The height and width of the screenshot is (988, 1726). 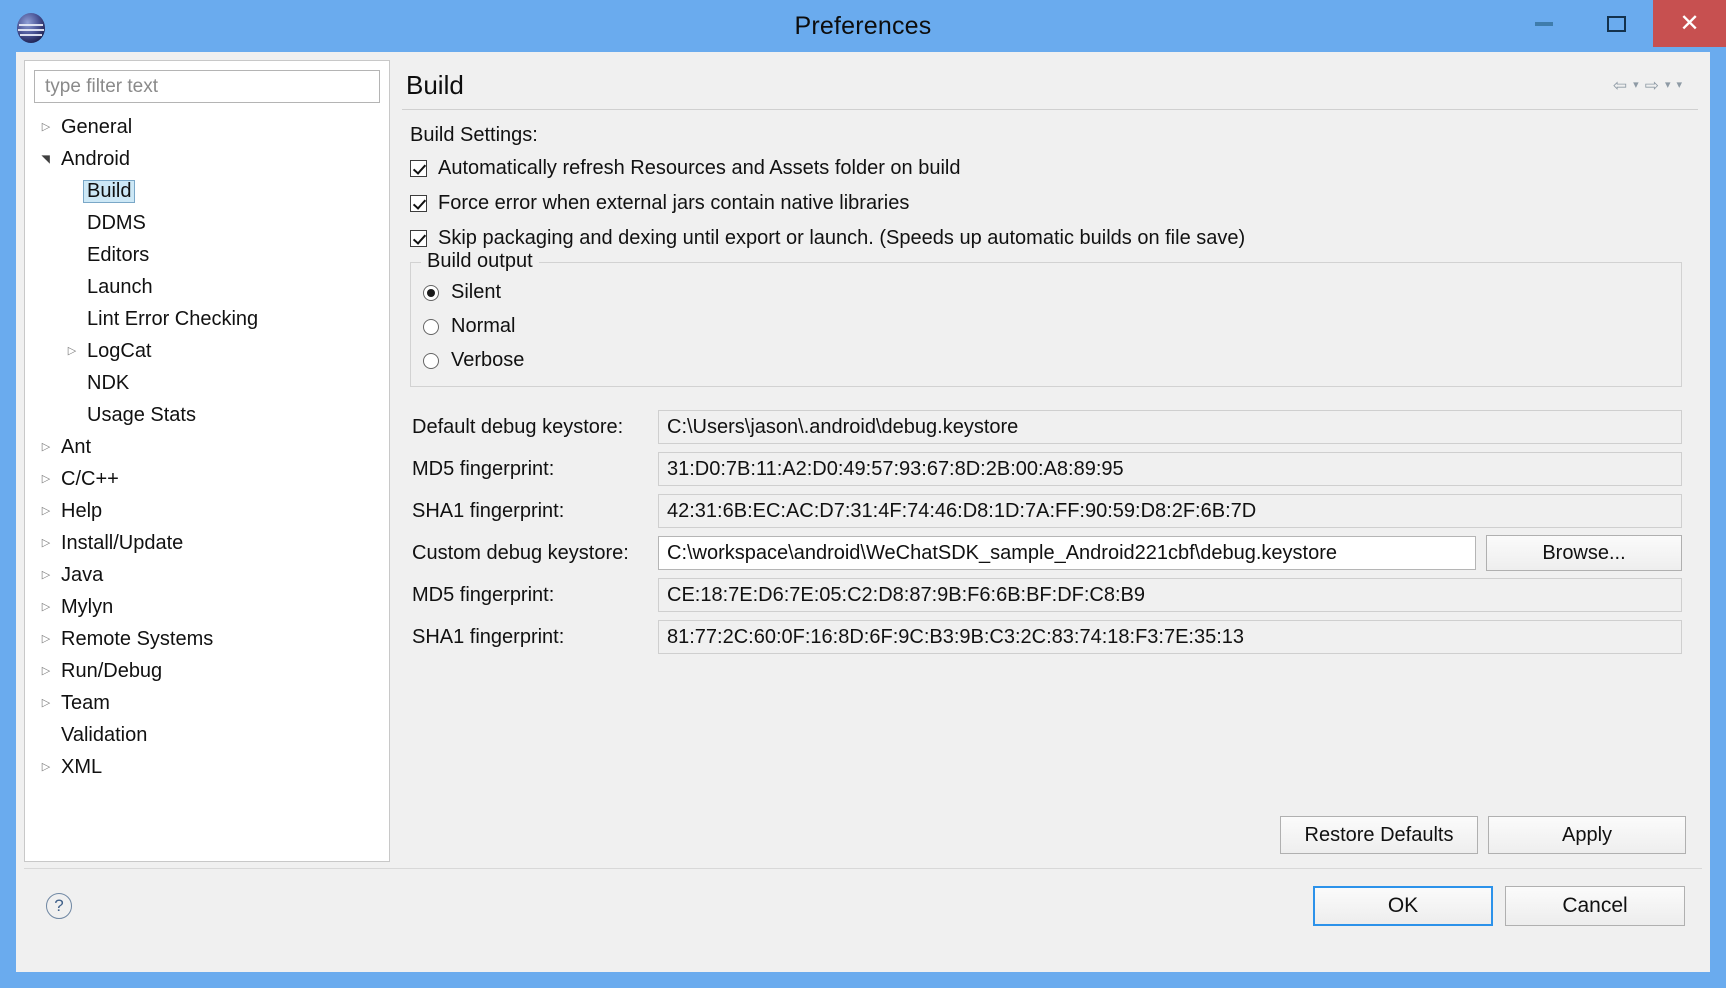 What do you see at coordinates (483, 594) in the screenshot?
I see `form-label: MD5 fingerprint:` at bounding box center [483, 594].